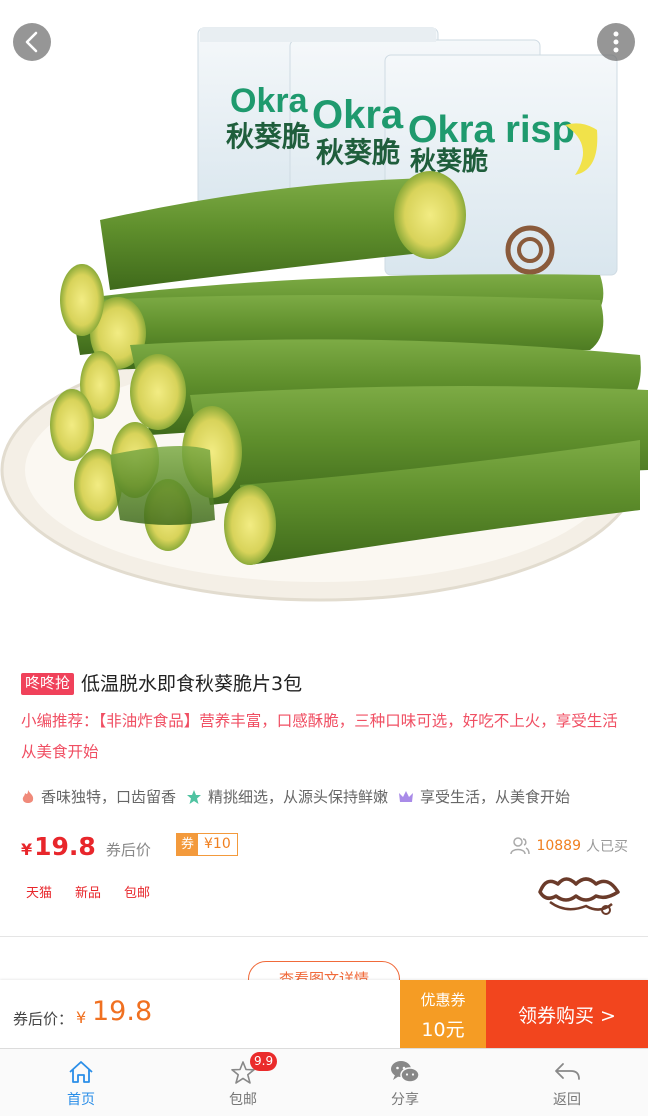 The height and width of the screenshot is (1116, 648). I want to click on tab-free-shipping-label: 包邮, so click(243, 1100).